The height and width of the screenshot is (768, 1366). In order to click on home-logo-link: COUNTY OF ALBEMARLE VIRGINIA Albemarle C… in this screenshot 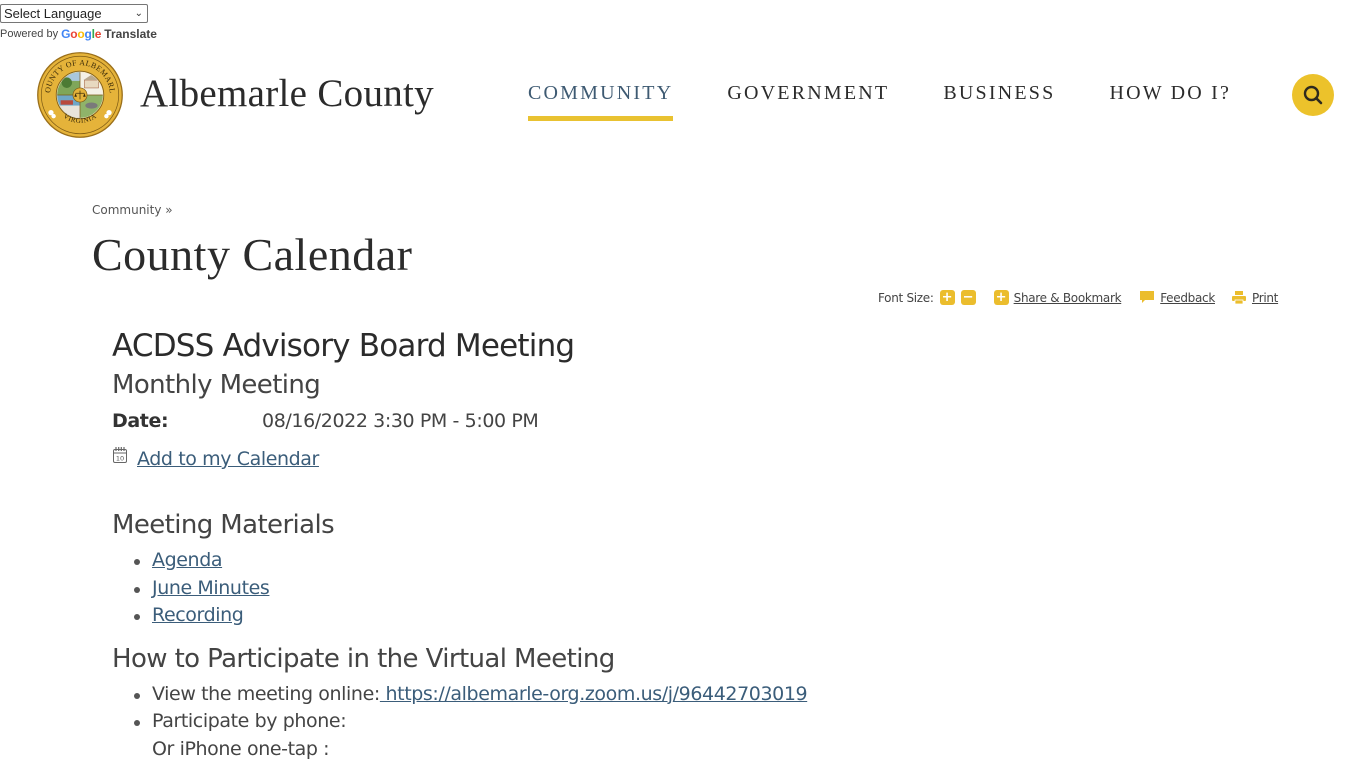, I will do `click(235, 95)`.